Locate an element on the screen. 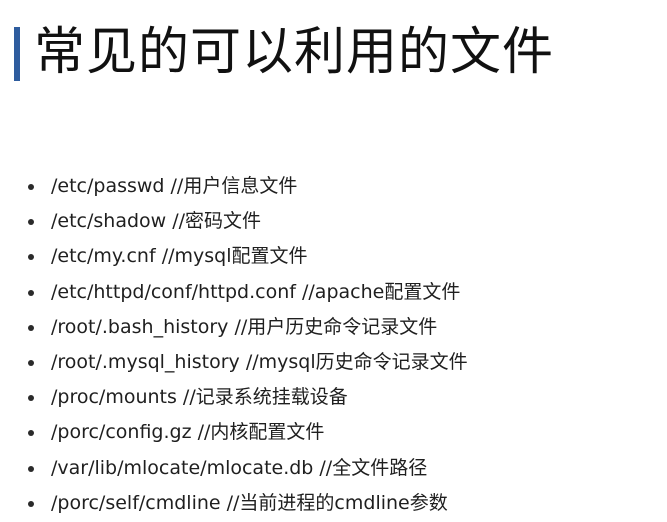 The width and height of the screenshot is (667, 522). list-item-text: /etc/shadow //密码文件 is located at coordinates (156, 221).